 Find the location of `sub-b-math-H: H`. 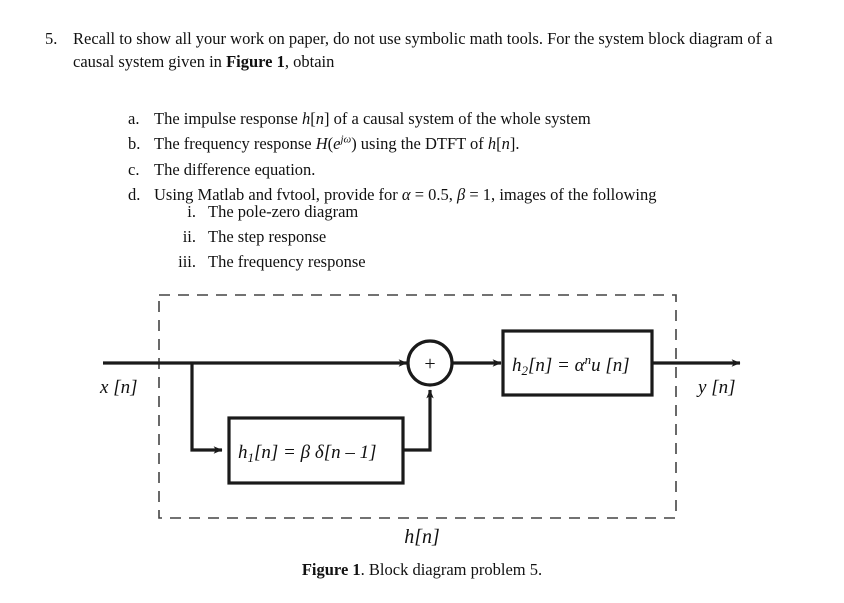

sub-b-math-H: H is located at coordinates (321, 144).